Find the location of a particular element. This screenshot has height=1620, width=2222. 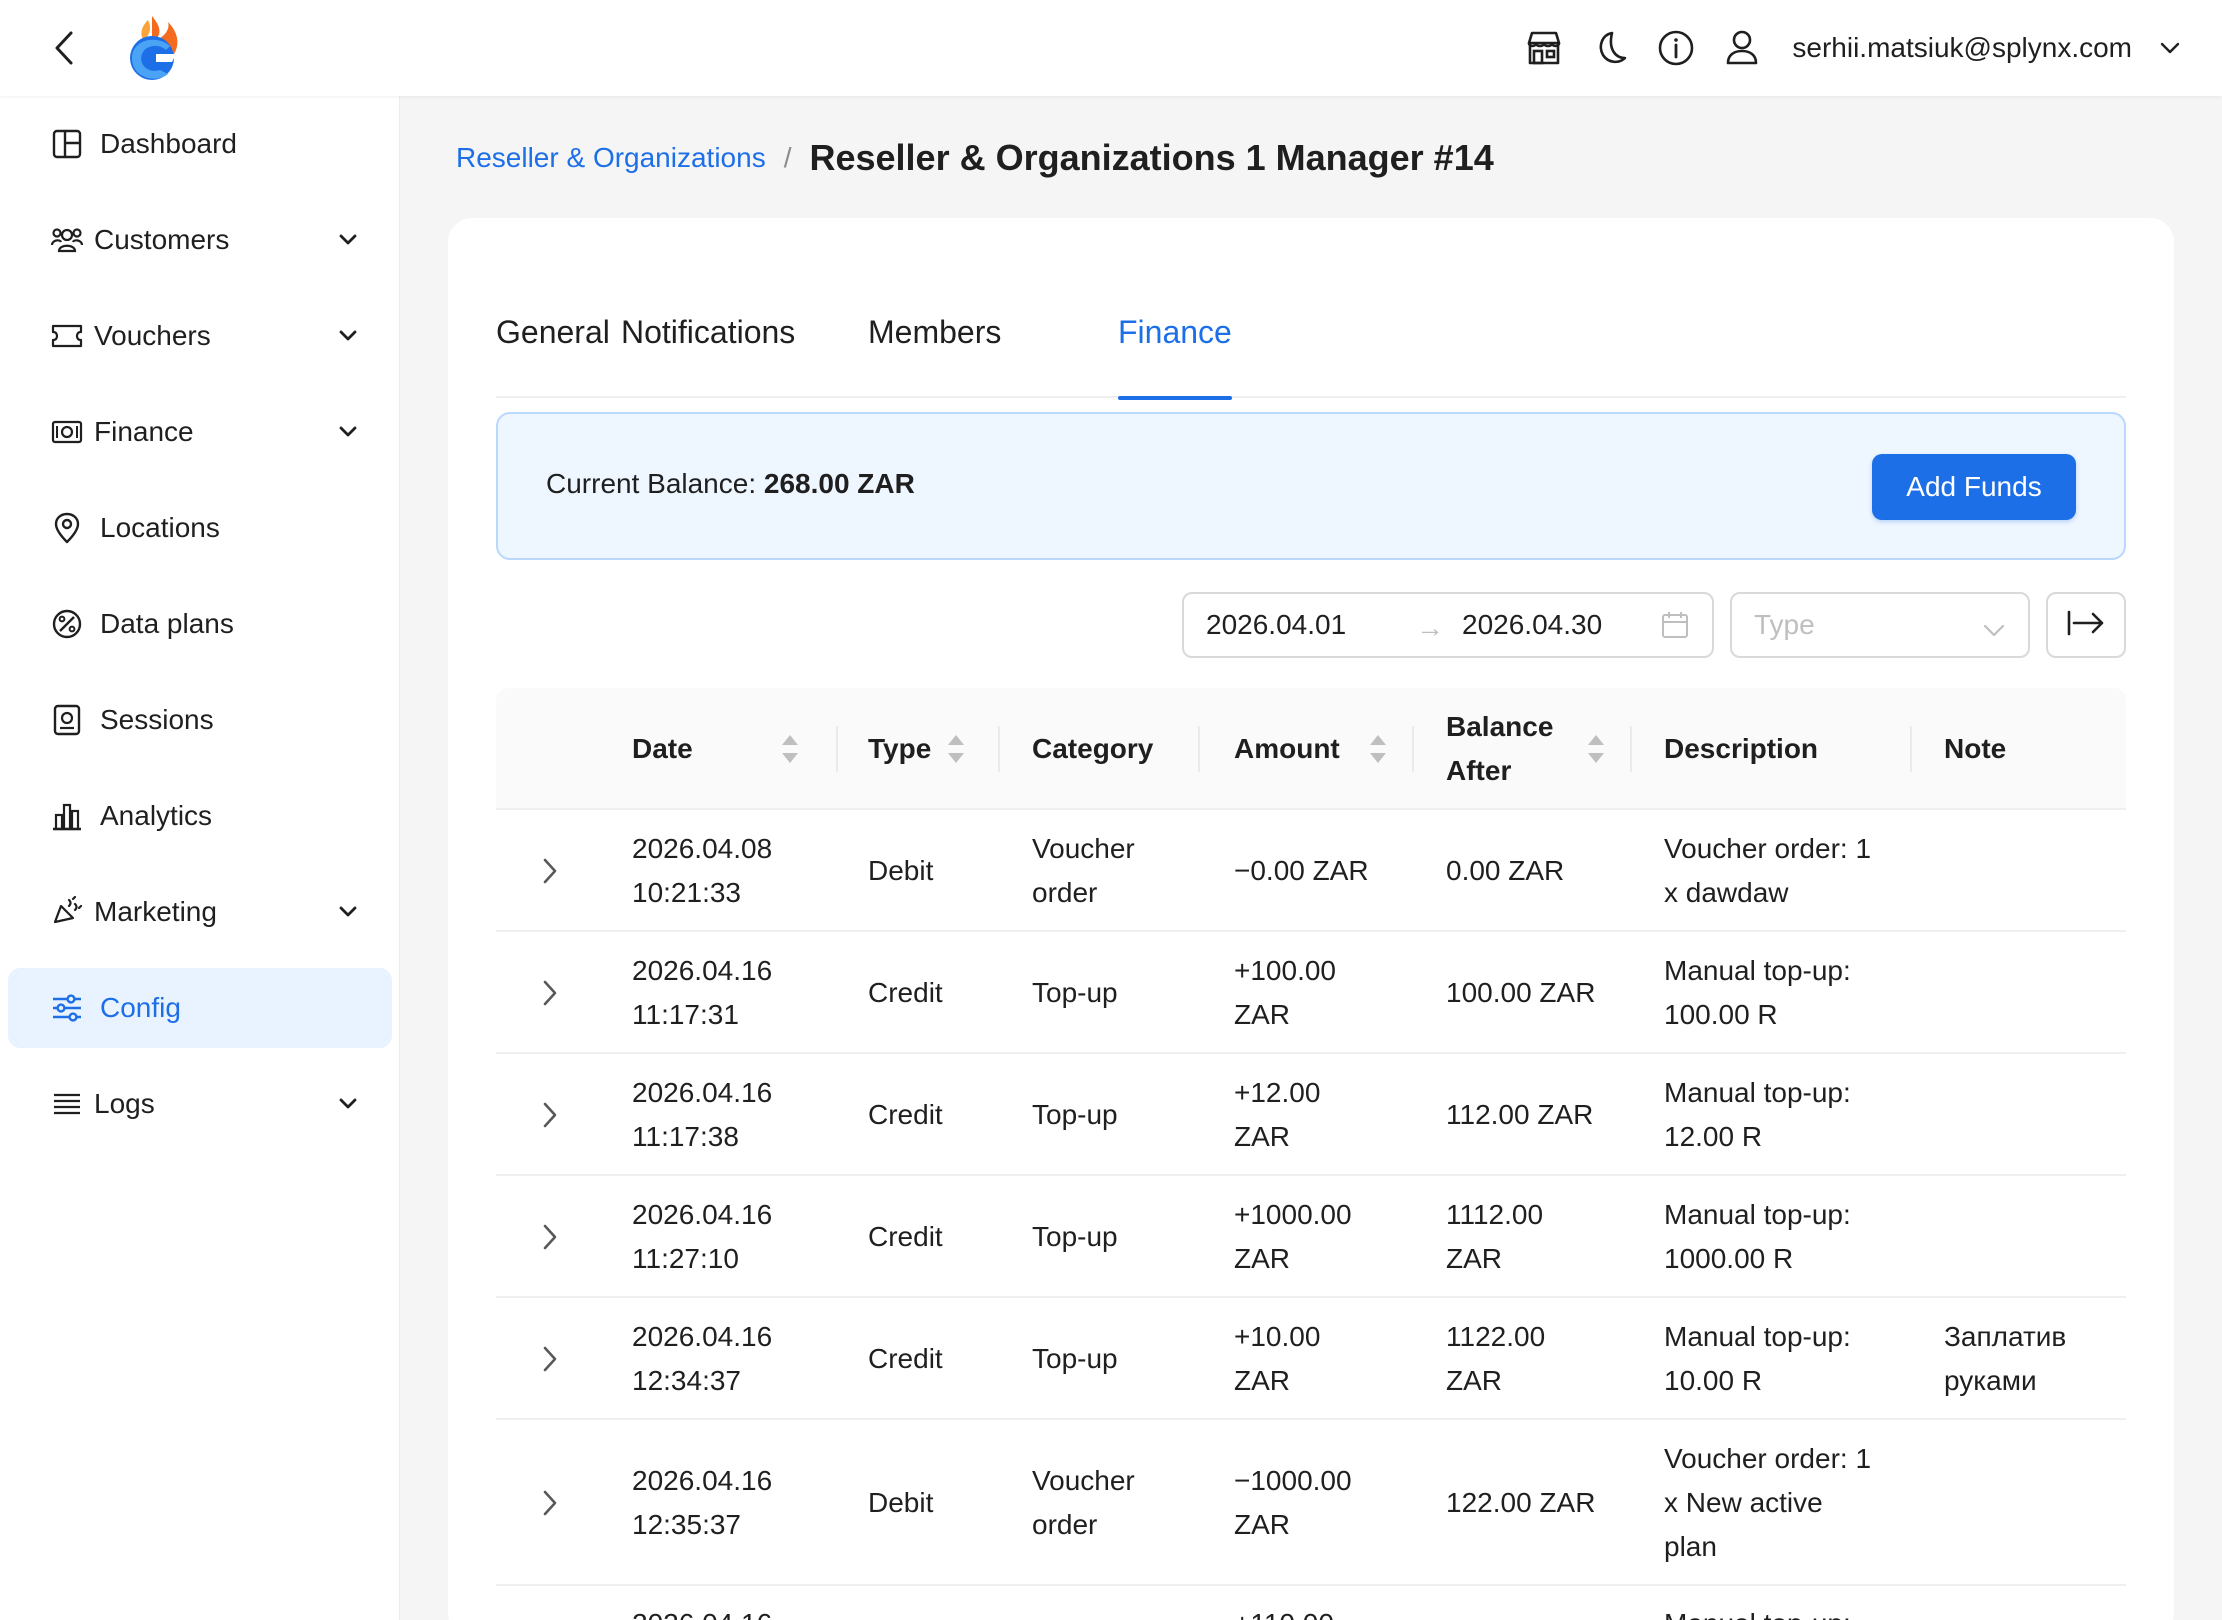

sidebar-item-label: Marketing is located at coordinates (155, 911).